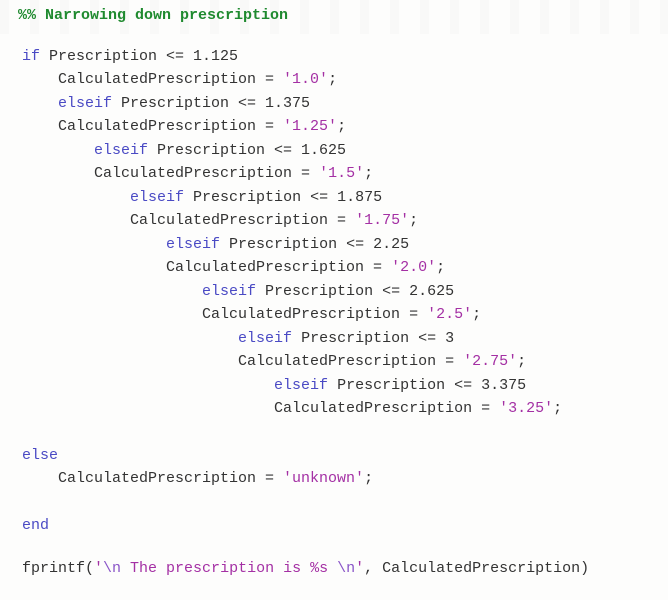 This screenshot has height=600, width=668. I want to click on code-line: CalculatedPrescription = '1.5';, so click(197, 173).